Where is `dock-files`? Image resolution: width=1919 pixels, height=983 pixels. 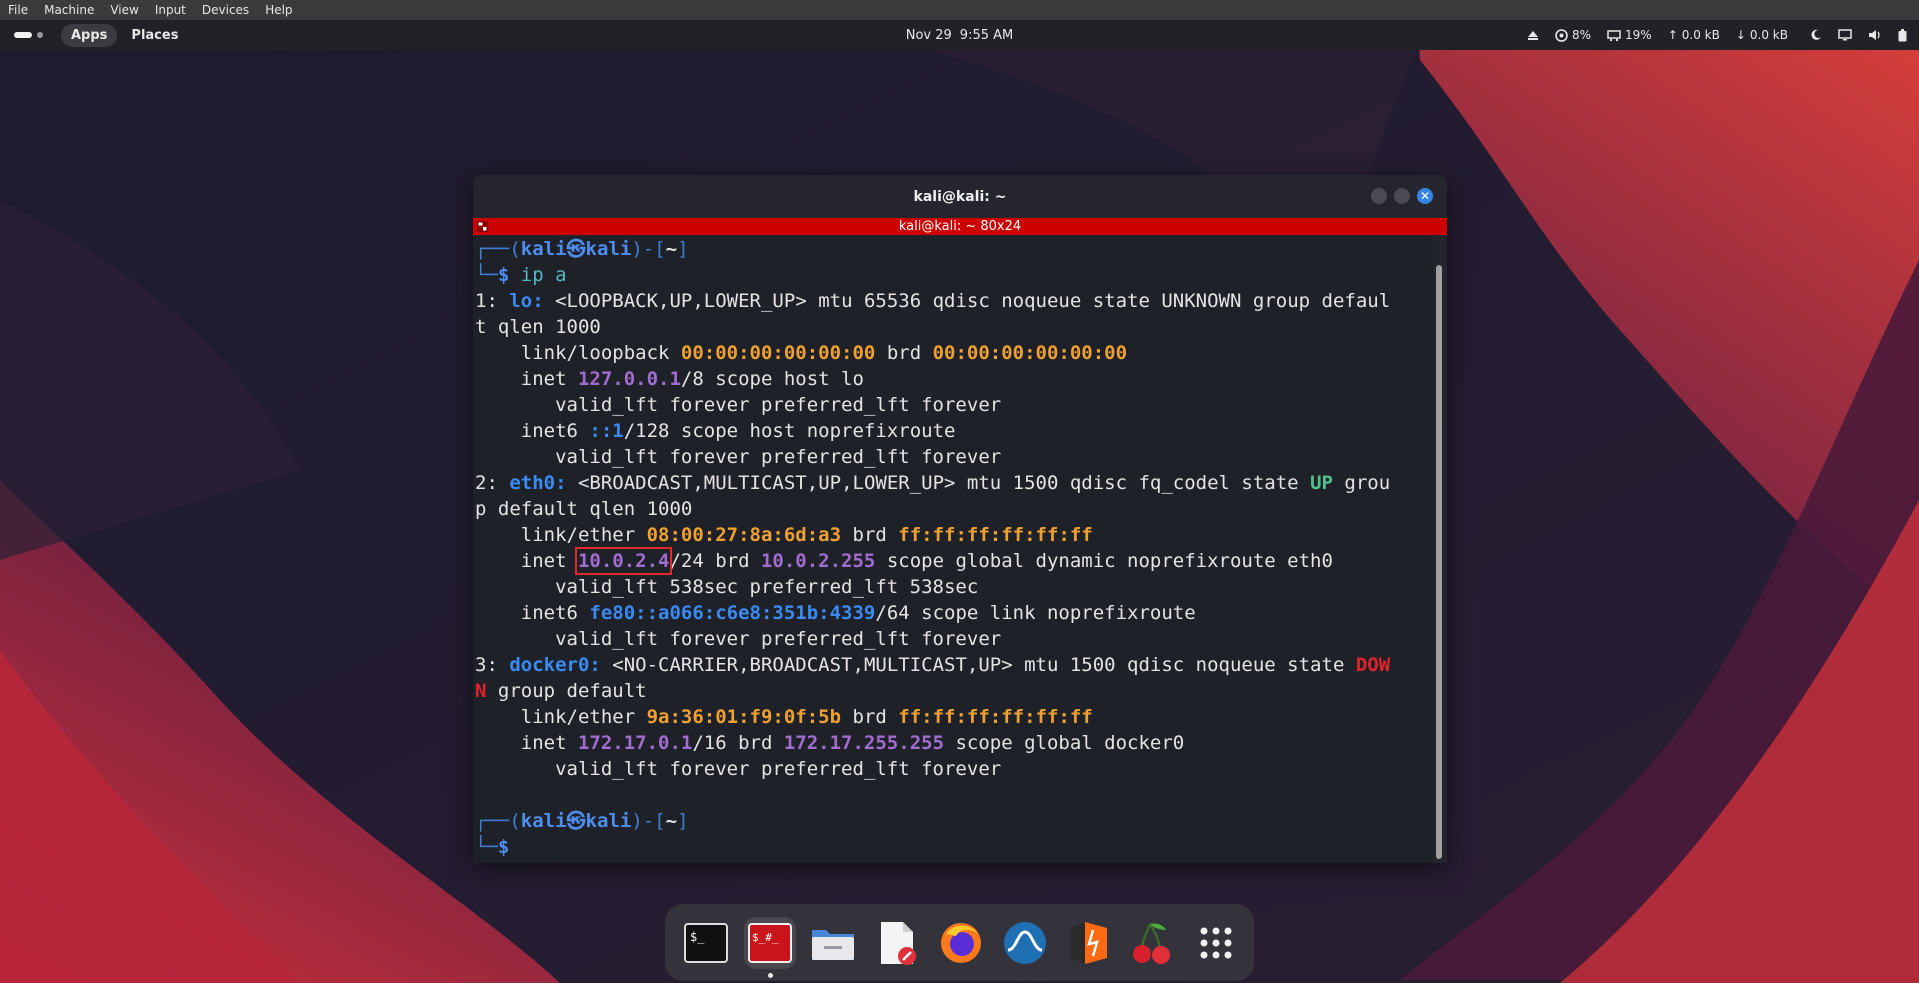
dock-files is located at coordinates (834, 943).